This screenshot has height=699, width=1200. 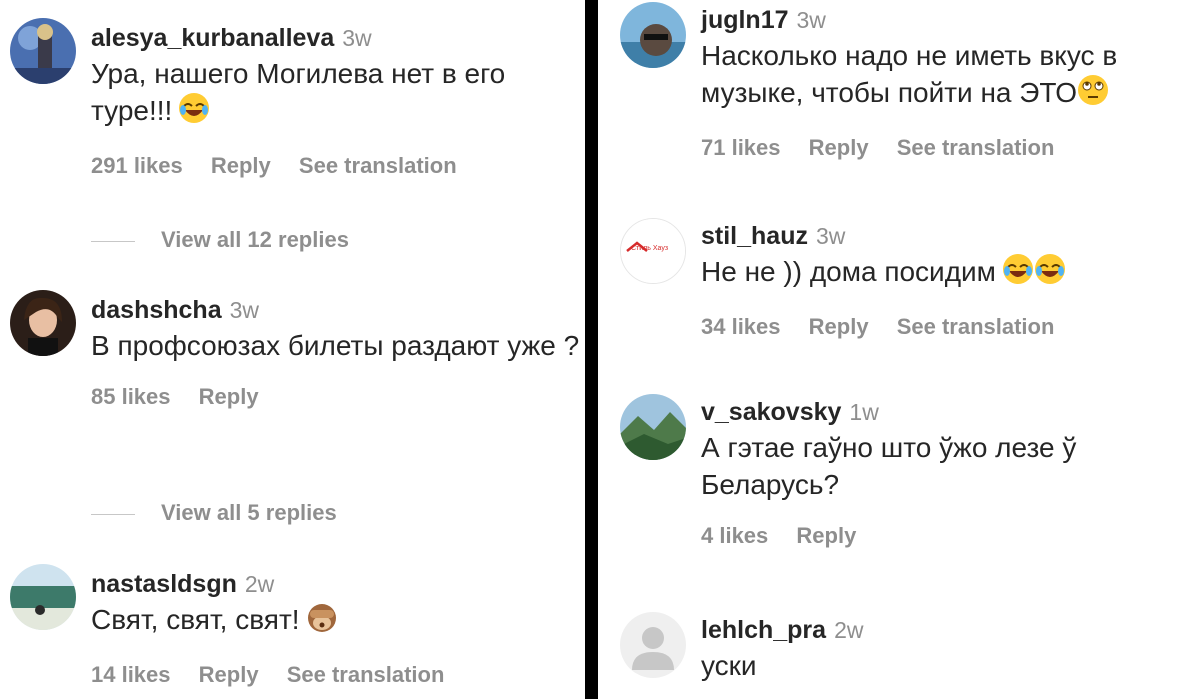 What do you see at coordinates (131, 674) in the screenshot?
I see `likes-count: 14 likes` at bounding box center [131, 674].